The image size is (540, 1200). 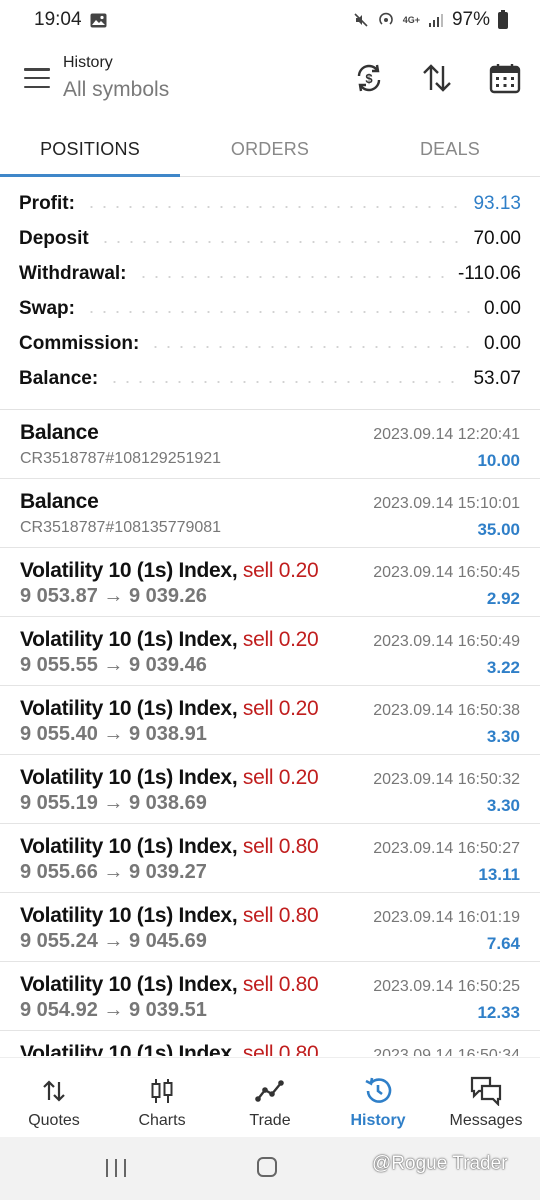 I want to click on app-bar: History All symbols $, so click(x=270, y=80).